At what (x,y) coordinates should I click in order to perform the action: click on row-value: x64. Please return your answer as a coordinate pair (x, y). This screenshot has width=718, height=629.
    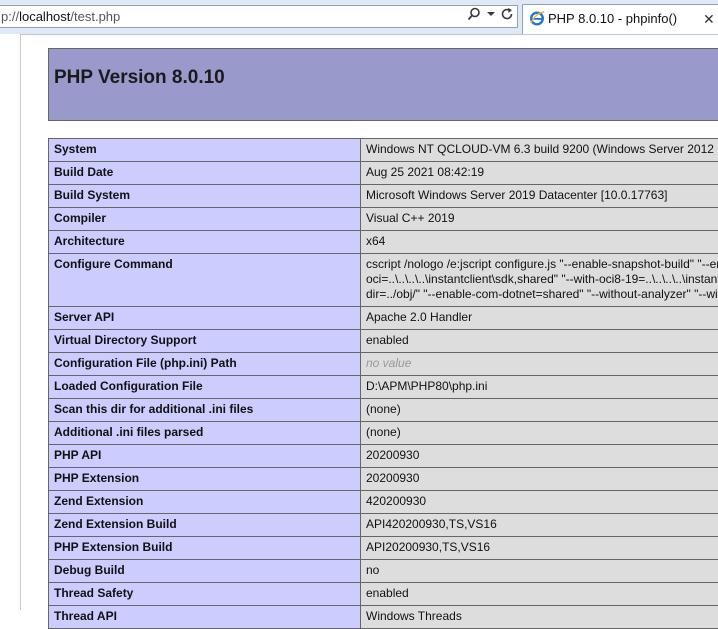
    Looking at the image, I should click on (539, 242).